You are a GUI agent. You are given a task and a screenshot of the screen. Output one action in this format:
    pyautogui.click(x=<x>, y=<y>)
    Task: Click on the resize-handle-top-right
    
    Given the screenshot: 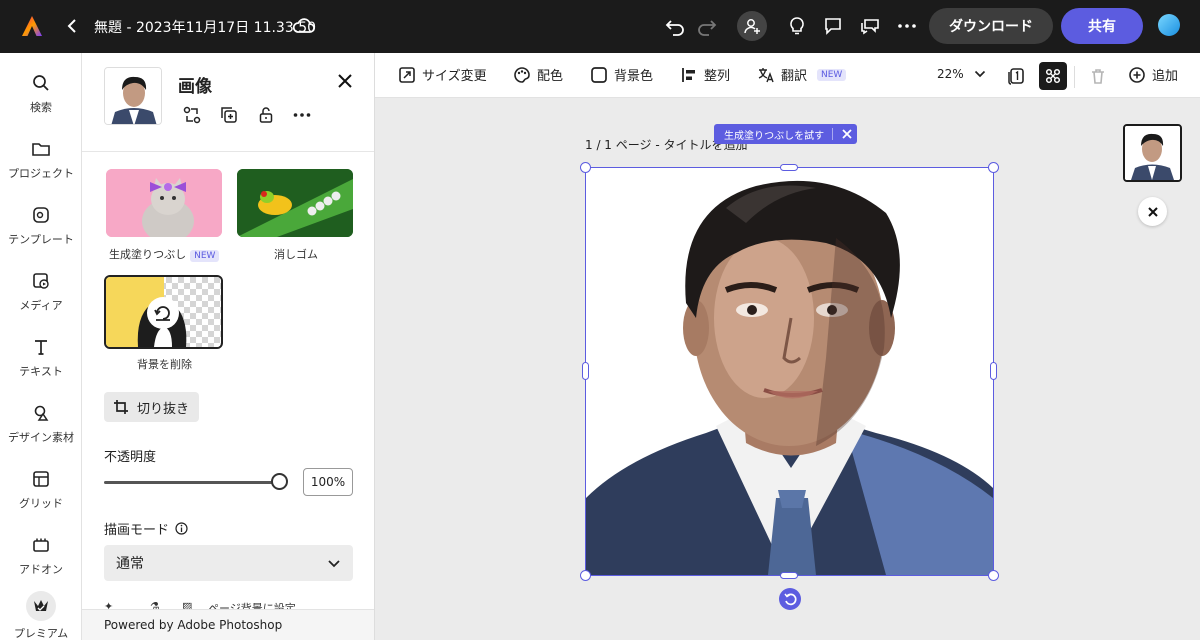 What is the action you would take?
    pyautogui.click(x=993, y=167)
    